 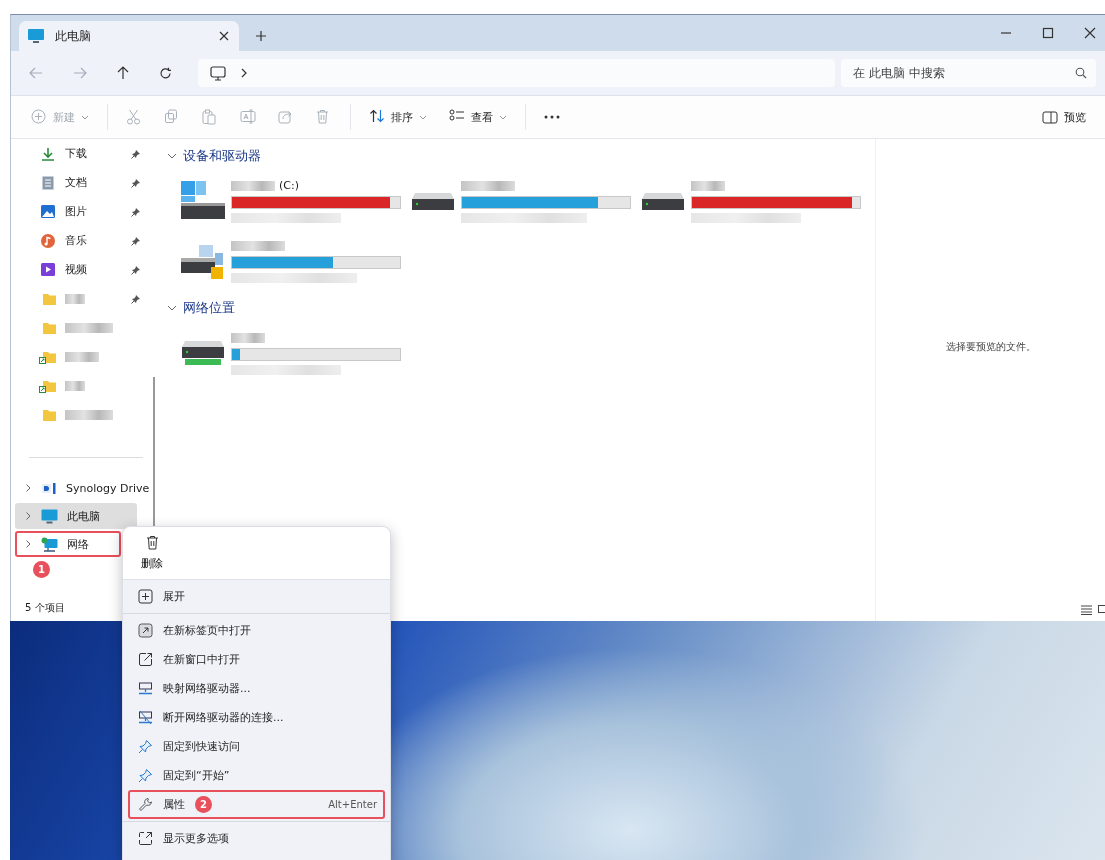 What do you see at coordinates (398, 117) in the screenshot?
I see `sort-button: 排序` at bounding box center [398, 117].